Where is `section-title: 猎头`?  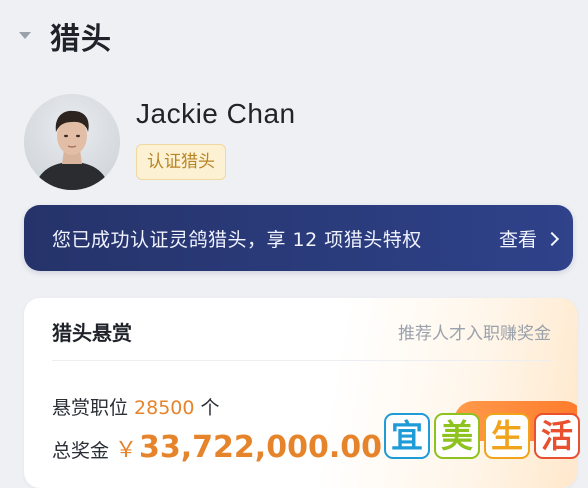 section-title: 猎头 is located at coordinates (81, 39).